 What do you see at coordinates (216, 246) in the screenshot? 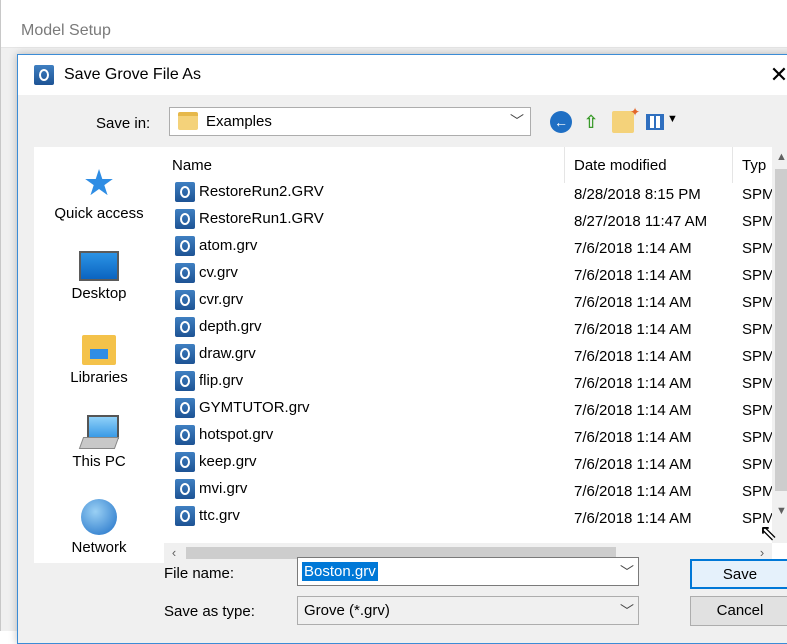
I see `file-name-cell: atom.grv` at bounding box center [216, 246].